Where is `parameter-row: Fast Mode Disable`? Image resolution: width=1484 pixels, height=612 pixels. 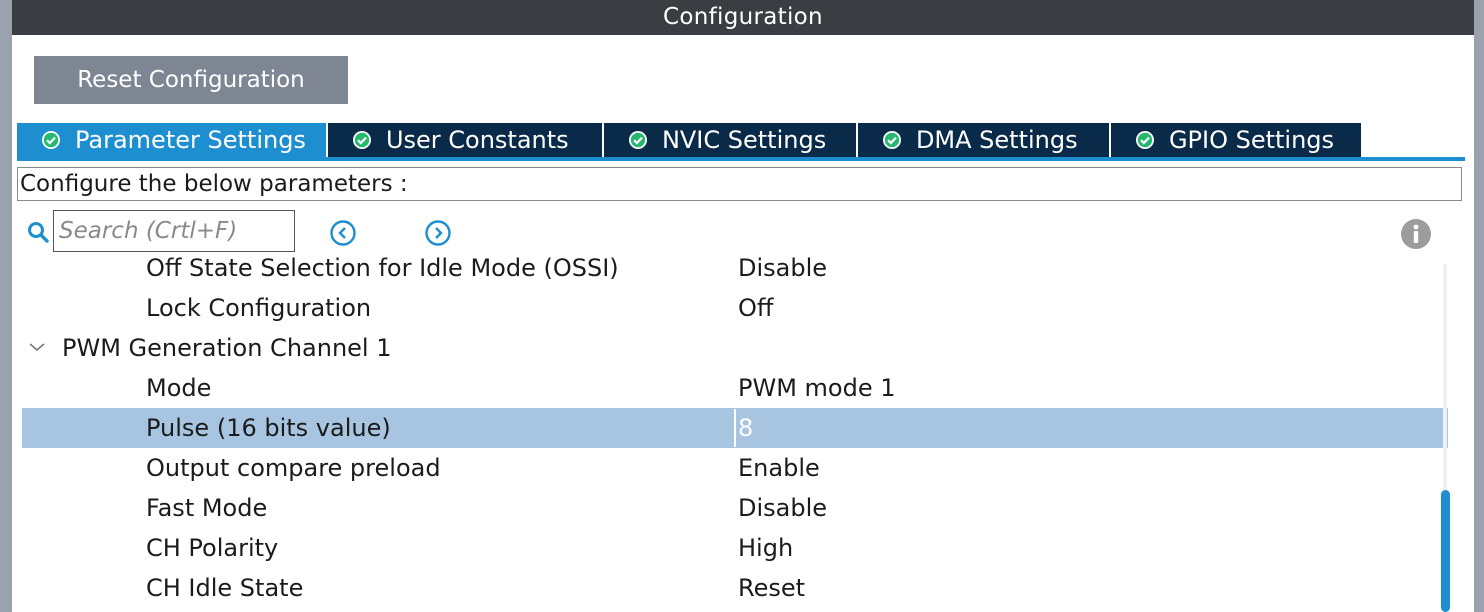
parameter-row: Fast Mode Disable is located at coordinates (735, 508).